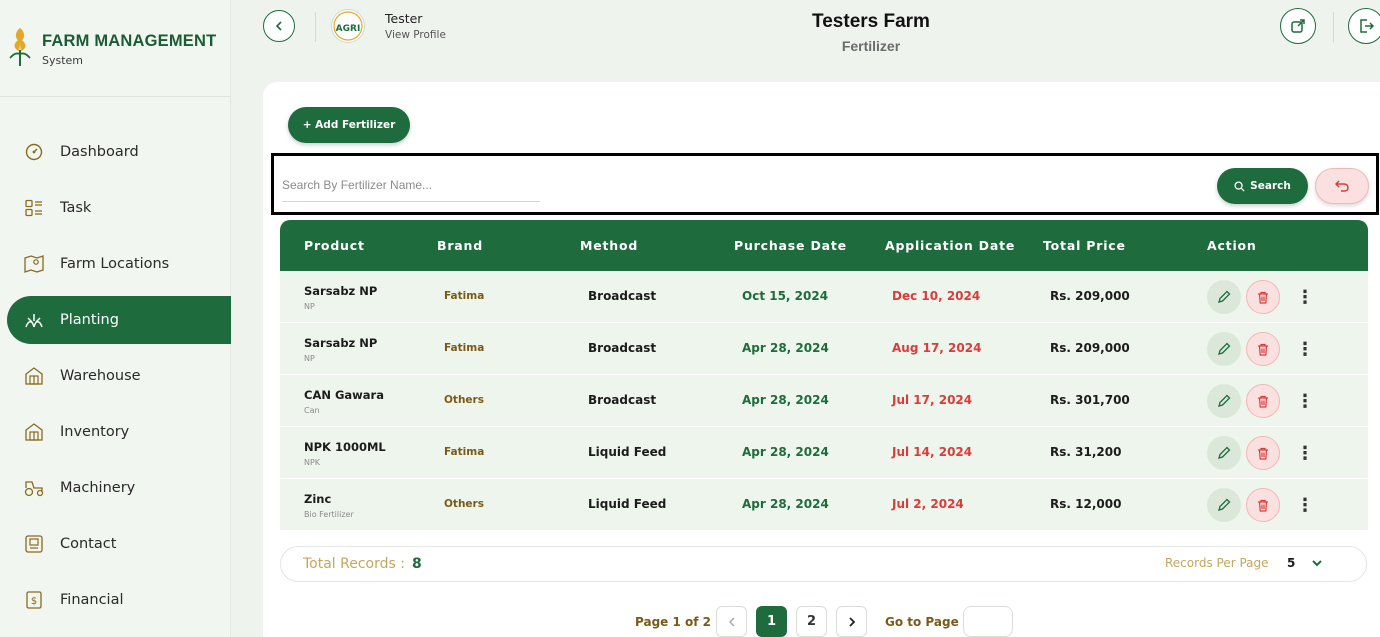  What do you see at coordinates (98, 488) in the screenshot?
I see `sidebar-item-label: Machinery` at bounding box center [98, 488].